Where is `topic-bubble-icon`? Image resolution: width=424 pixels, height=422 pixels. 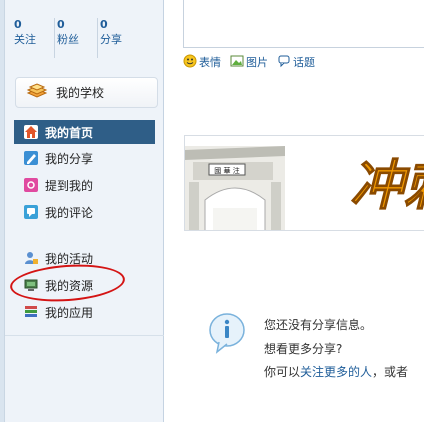 topic-bubble-icon is located at coordinates (284, 62).